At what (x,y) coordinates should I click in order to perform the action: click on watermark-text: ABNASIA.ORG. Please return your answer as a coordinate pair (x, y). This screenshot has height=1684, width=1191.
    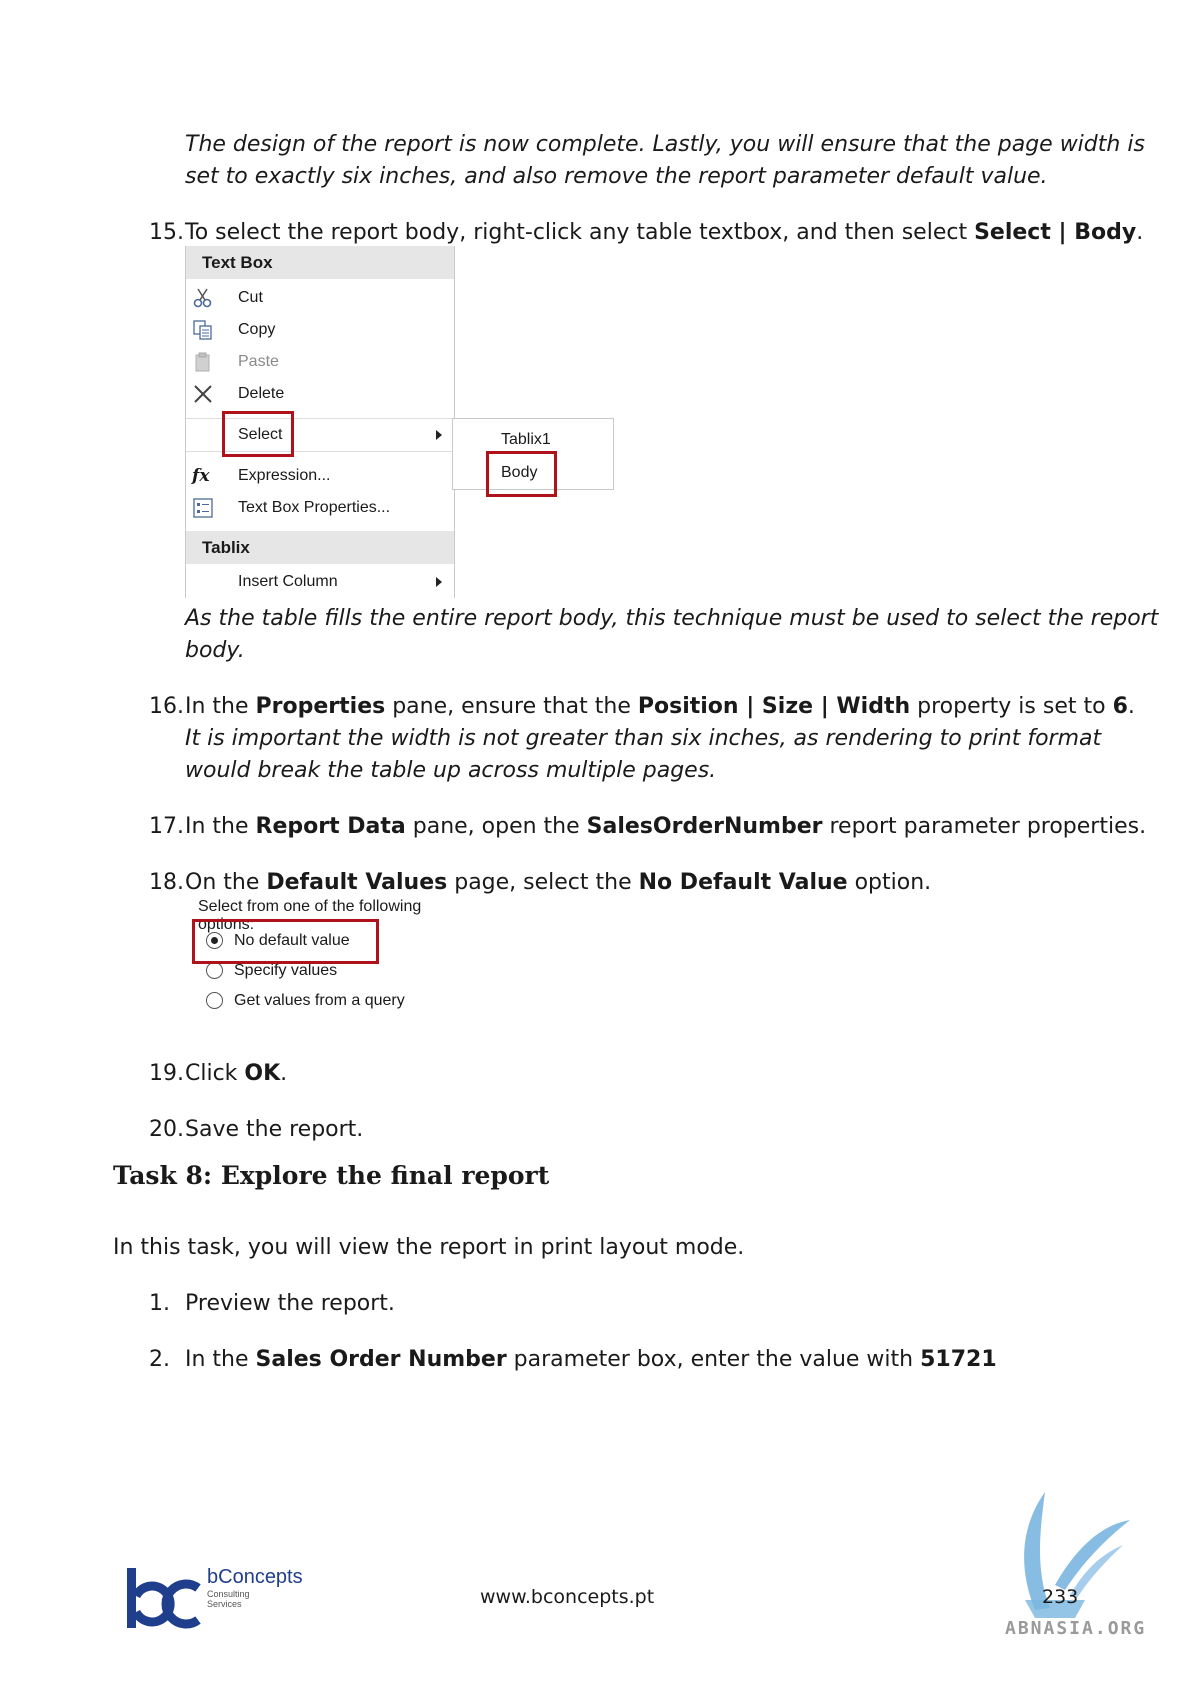
    Looking at the image, I should click on (1076, 1628).